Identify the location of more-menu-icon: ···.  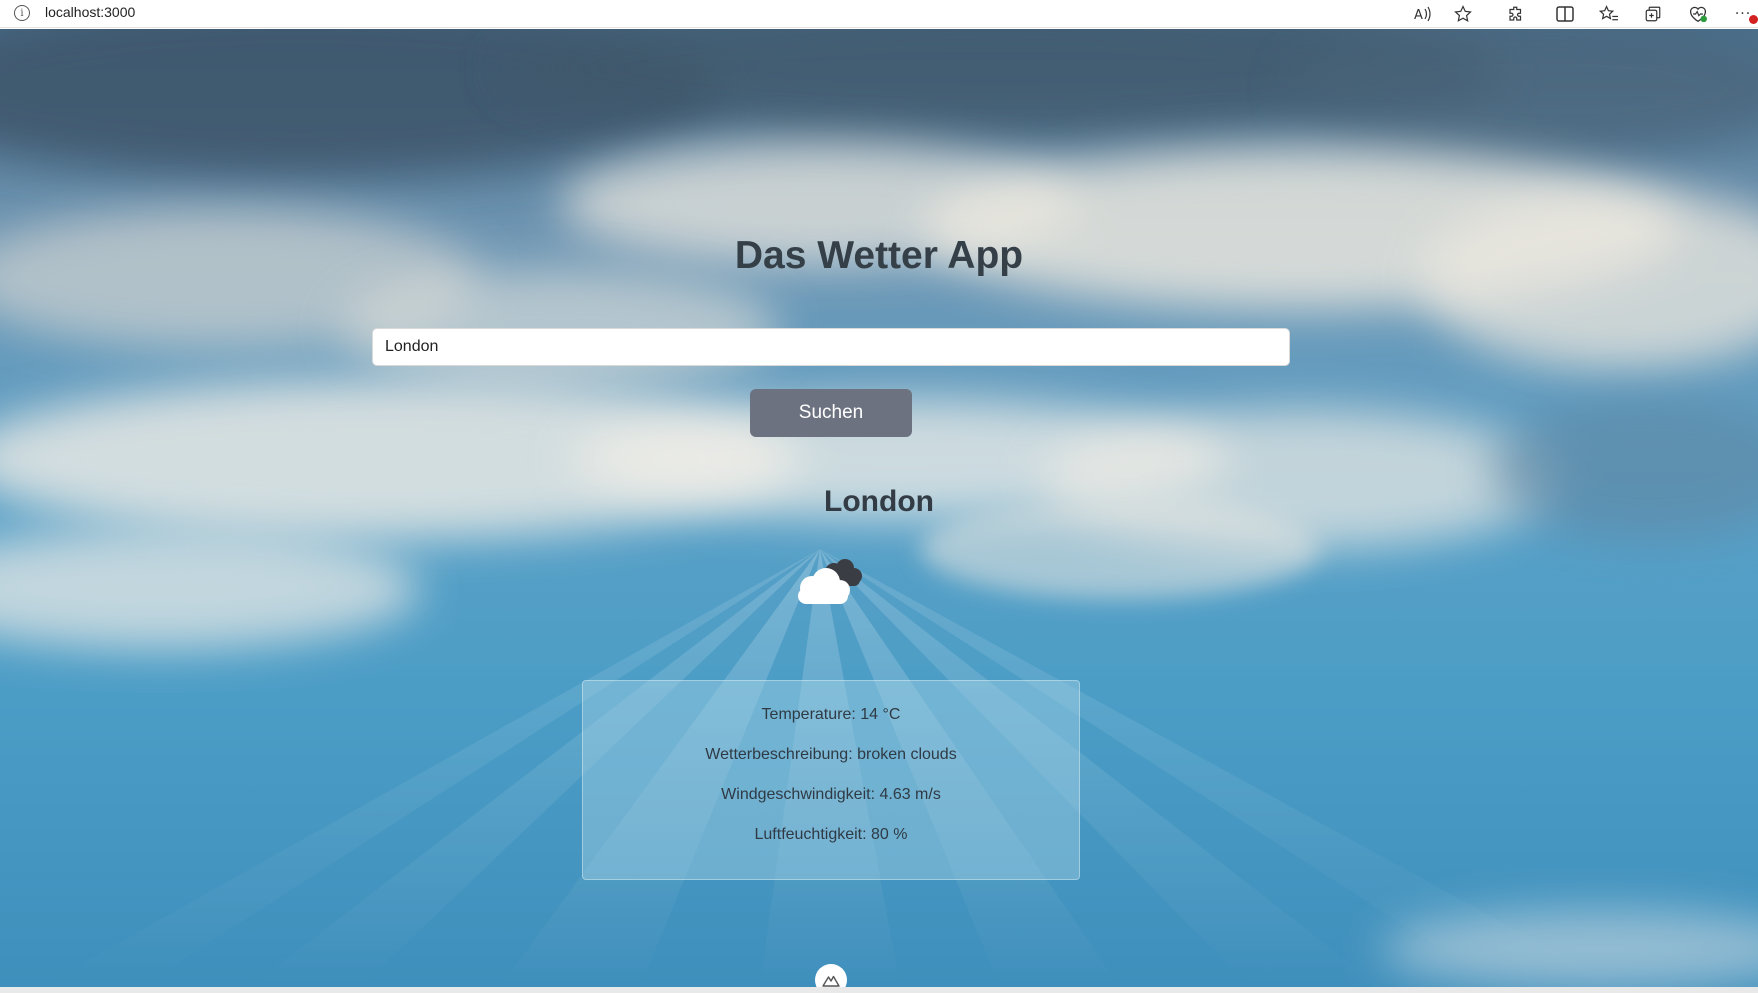
(1744, 14).